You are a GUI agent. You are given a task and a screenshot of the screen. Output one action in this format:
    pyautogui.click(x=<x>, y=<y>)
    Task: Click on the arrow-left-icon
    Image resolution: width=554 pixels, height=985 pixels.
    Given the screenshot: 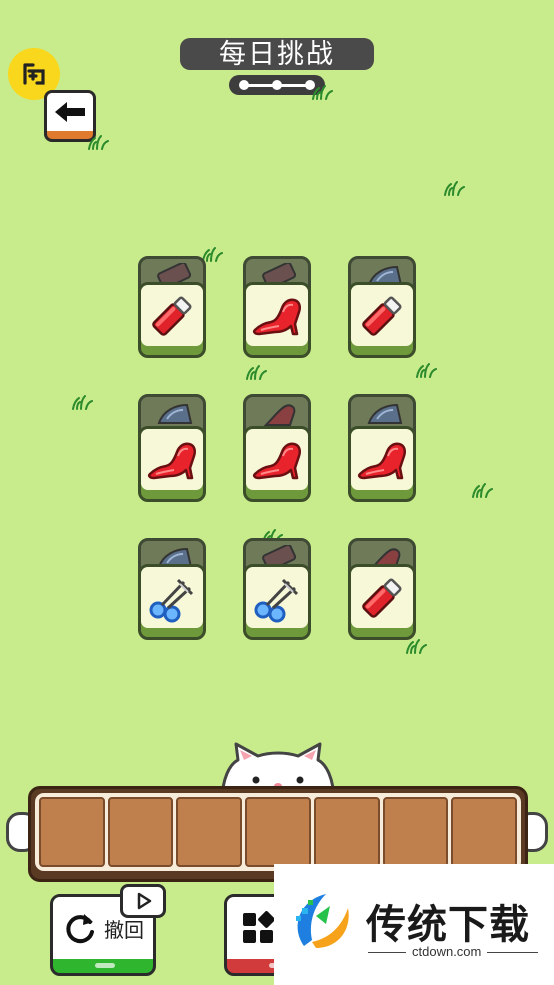 What is the action you would take?
    pyautogui.click(x=70, y=112)
    